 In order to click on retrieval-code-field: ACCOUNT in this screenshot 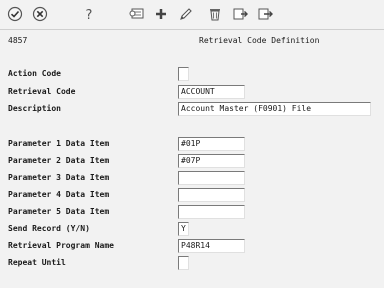, I will do `click(211, 92)`.